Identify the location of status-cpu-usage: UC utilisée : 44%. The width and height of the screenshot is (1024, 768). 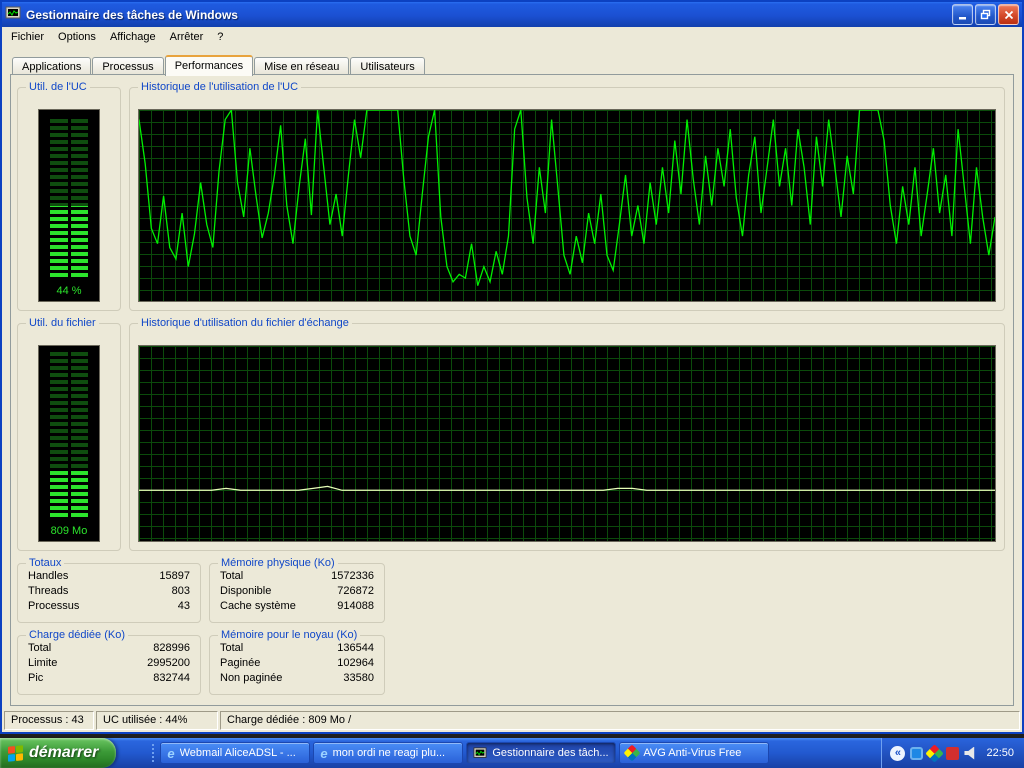
(157, 720).